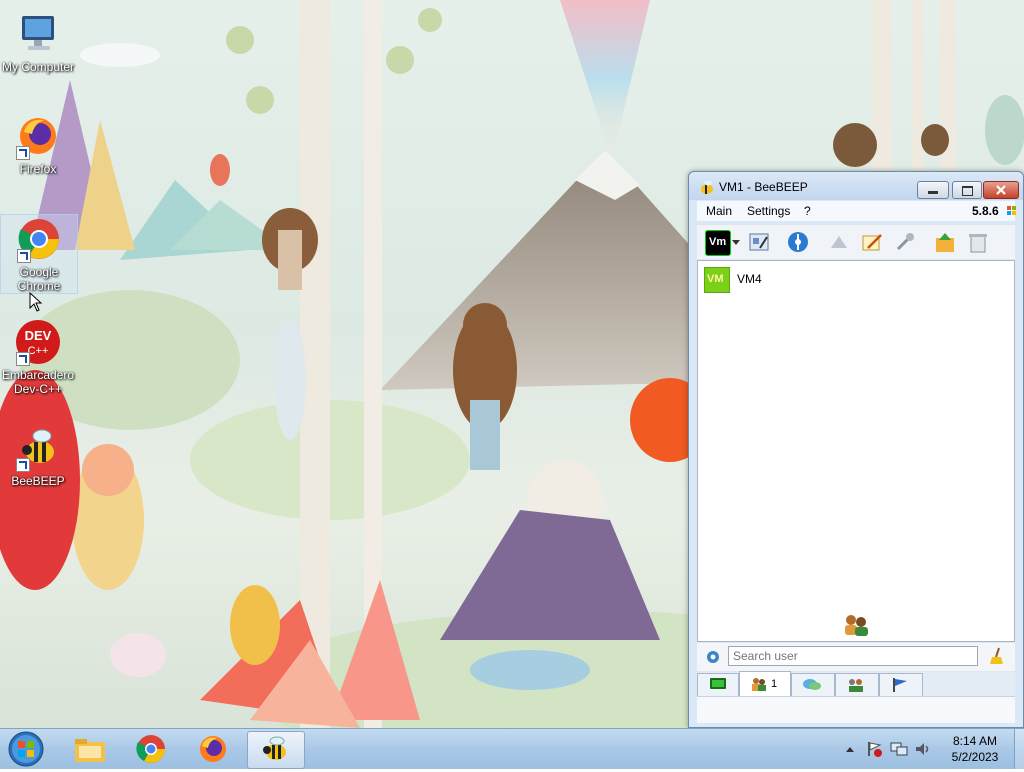  Describe the element at coordinates (774, 684) in the screenshot. I see `users-count: 1` at that location.